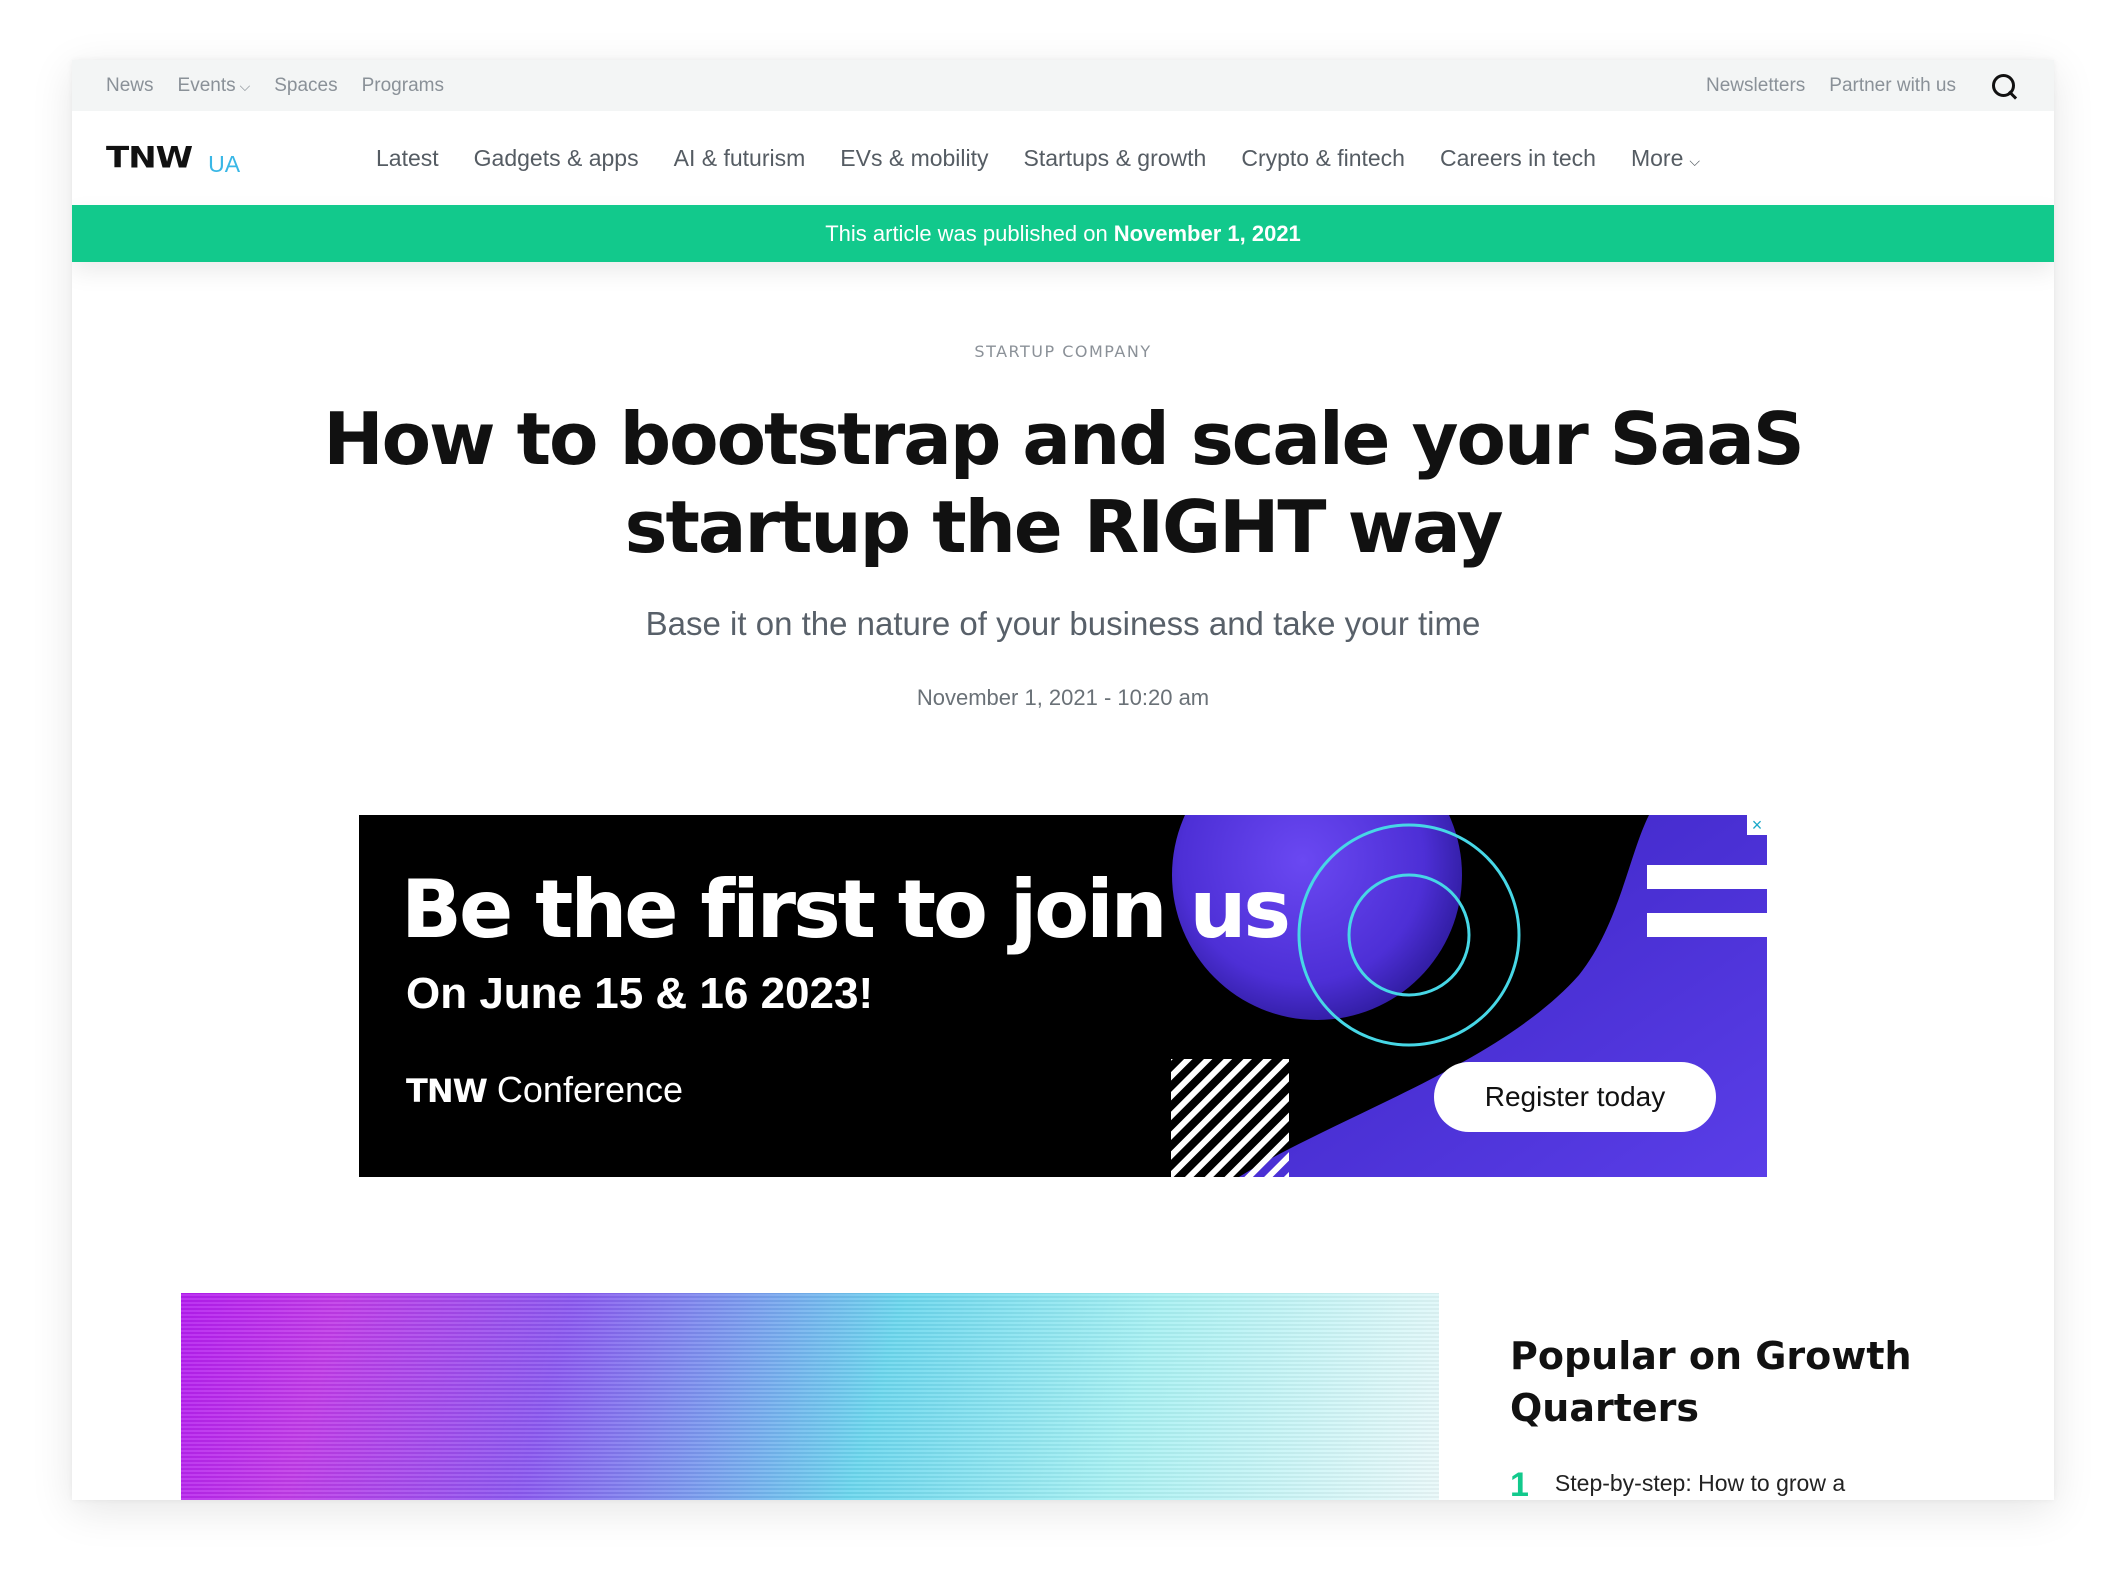 The height and width of the screenshot is (1584, 2124). What do you see at coordinates (1518, 158) in the screenshot?
I see `nav-item-careers: Careers in tech` at bounding box center [1518, 158].